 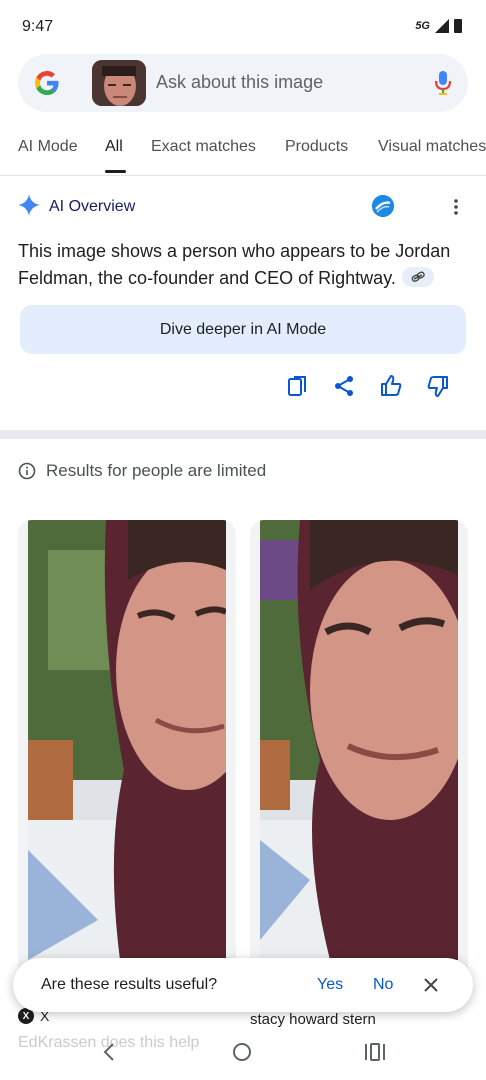 I want to click on section-divider, so click(x=243, y=434).